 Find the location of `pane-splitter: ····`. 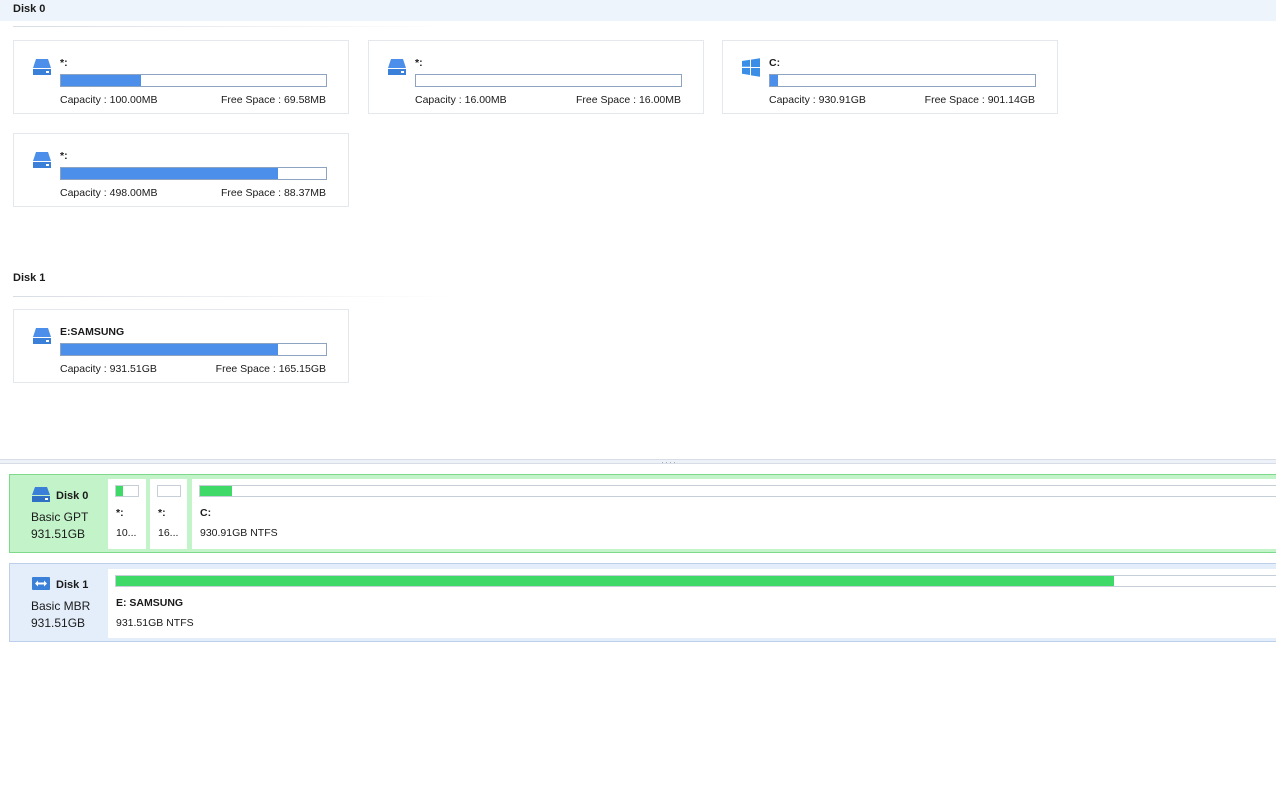

pane-splitter: ···· is located at coordinates (638, 462).